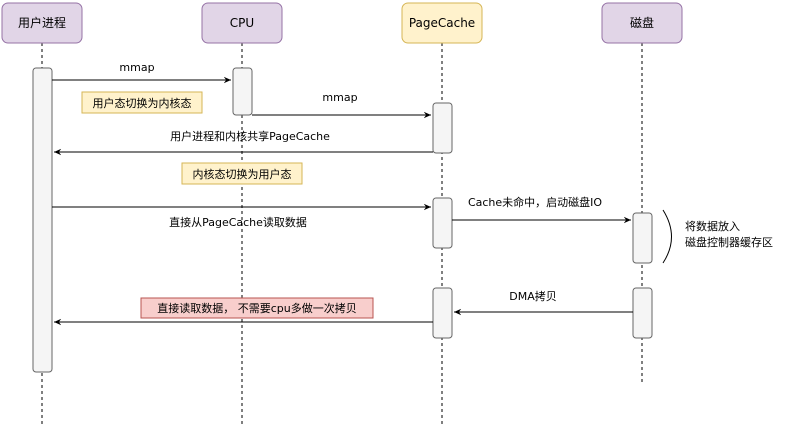  I want to click on note-direct-read-text: 直接读取数据， 不需要cpu多做一次拷贝, so click(257, 308).